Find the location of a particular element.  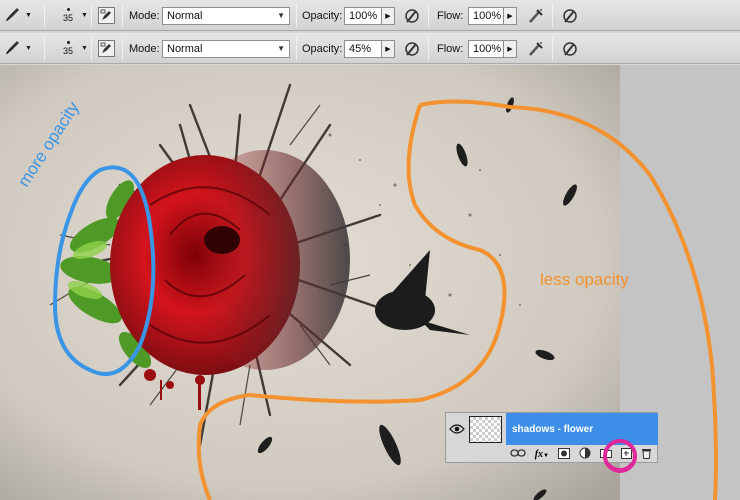

eye-icon is located at coordinates (457, 429).